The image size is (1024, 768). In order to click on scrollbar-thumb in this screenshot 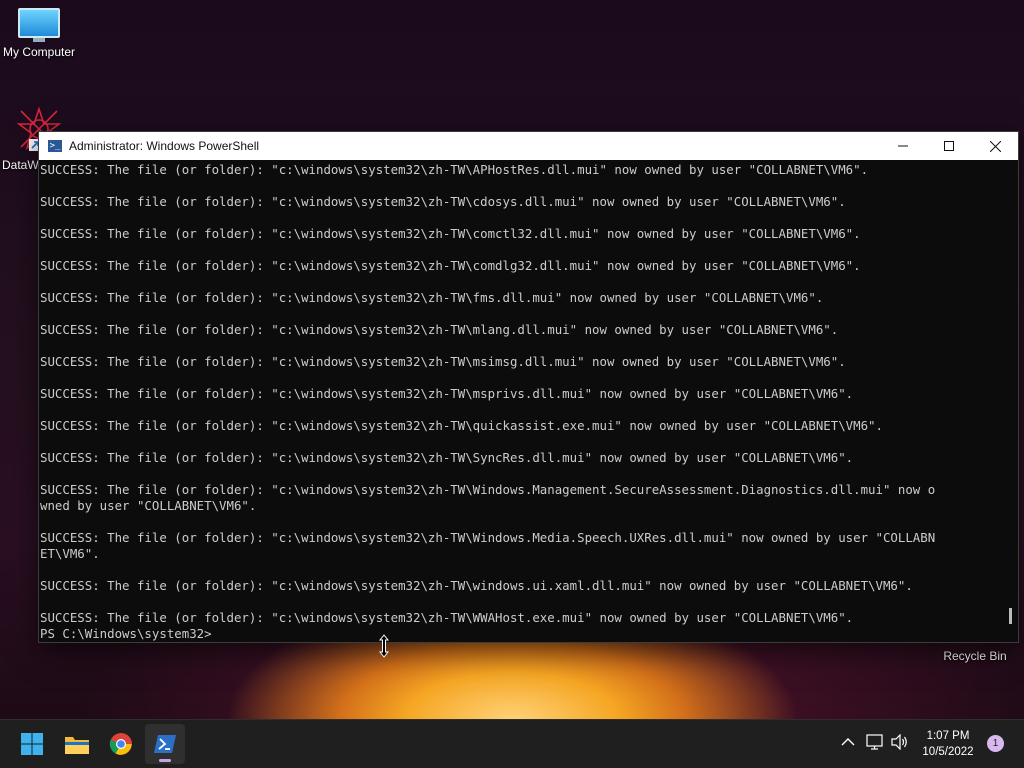, I will do `click(1010, 616)`.